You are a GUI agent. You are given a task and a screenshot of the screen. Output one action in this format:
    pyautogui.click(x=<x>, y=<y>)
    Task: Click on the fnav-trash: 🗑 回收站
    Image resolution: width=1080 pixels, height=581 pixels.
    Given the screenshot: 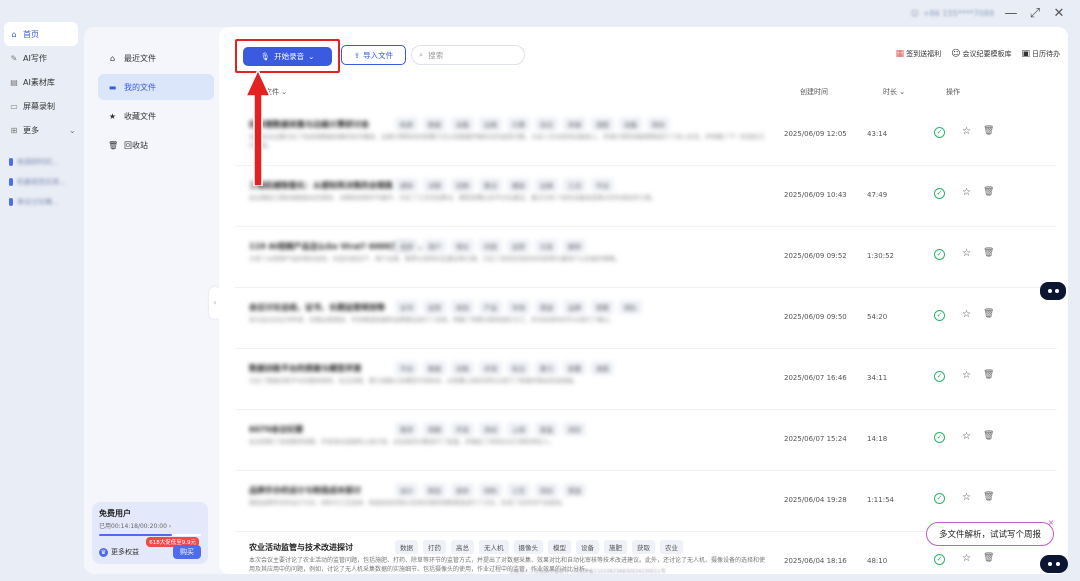 What is the action you would take?
    pyautogui.click(x=156, y=145)
    